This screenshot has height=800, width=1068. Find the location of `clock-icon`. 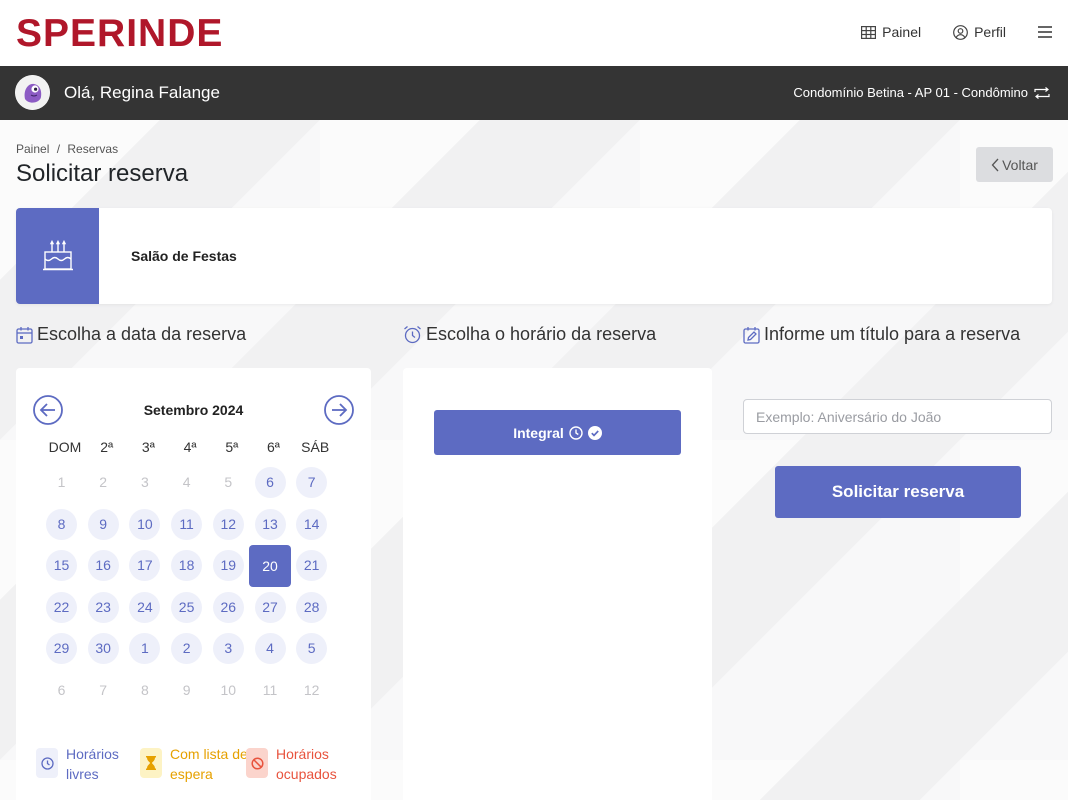

clock-icon is located at coordinates (576, 432).